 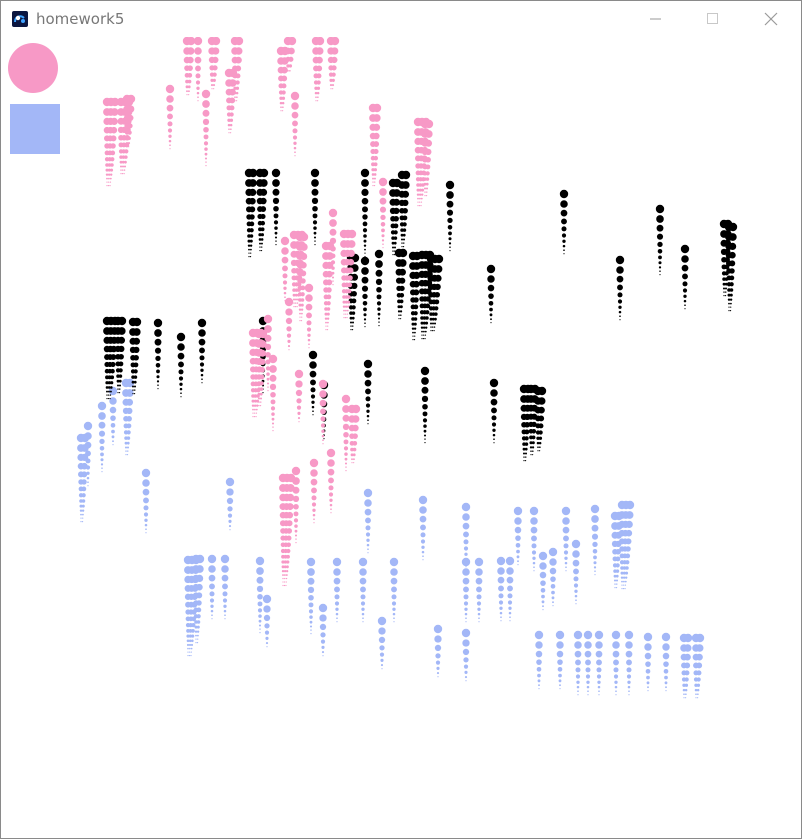 I want to click on blue-square-brush-swatch, so click(x=35, y=129).